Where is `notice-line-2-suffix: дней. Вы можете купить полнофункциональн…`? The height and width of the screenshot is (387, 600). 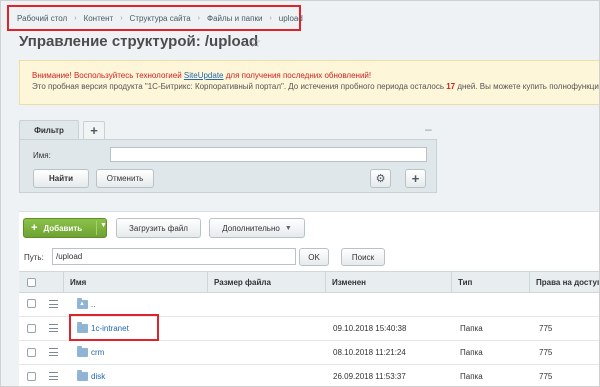
notice-line-2-suffix: дней. Вы можете купить полнофункциональн… is located at coordinates (528, 86).